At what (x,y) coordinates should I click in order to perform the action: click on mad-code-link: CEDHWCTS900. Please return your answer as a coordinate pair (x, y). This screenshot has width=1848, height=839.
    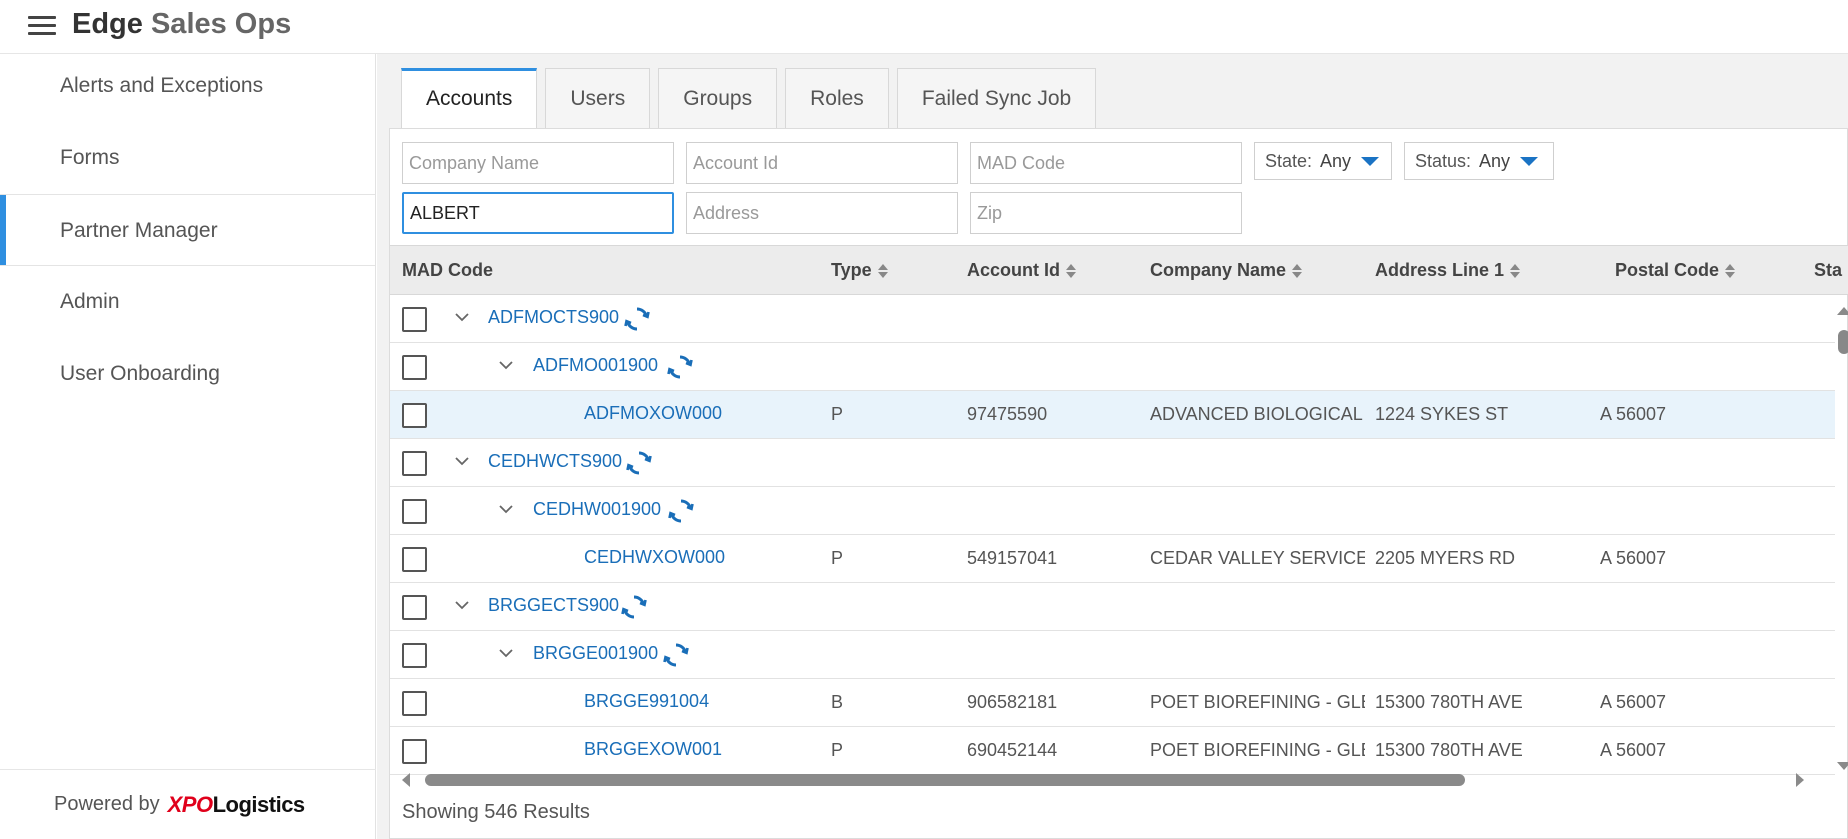
    Looking at the image, I should click on (555, 461).